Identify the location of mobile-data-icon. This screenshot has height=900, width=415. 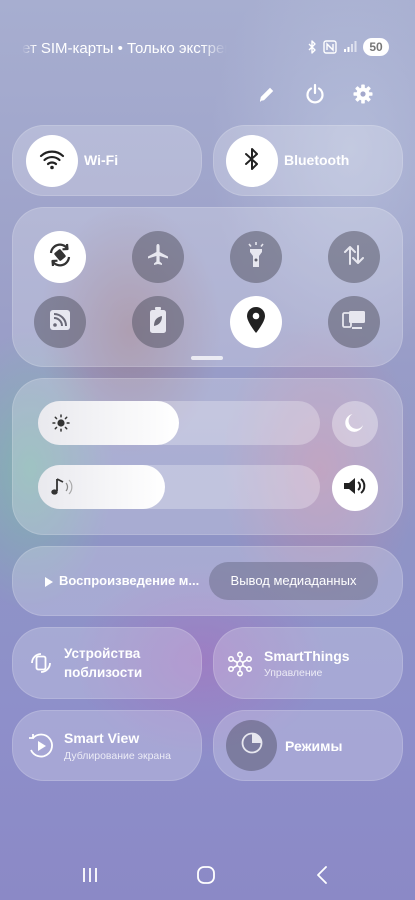
(354, 257).